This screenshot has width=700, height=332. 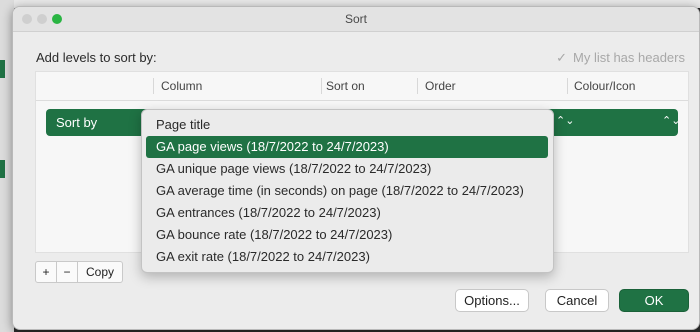 What do you see at coordinates (345, 86) in the screenshot?
I see `column-header-sort-on: Sort on` at bounding box center [345, 86].